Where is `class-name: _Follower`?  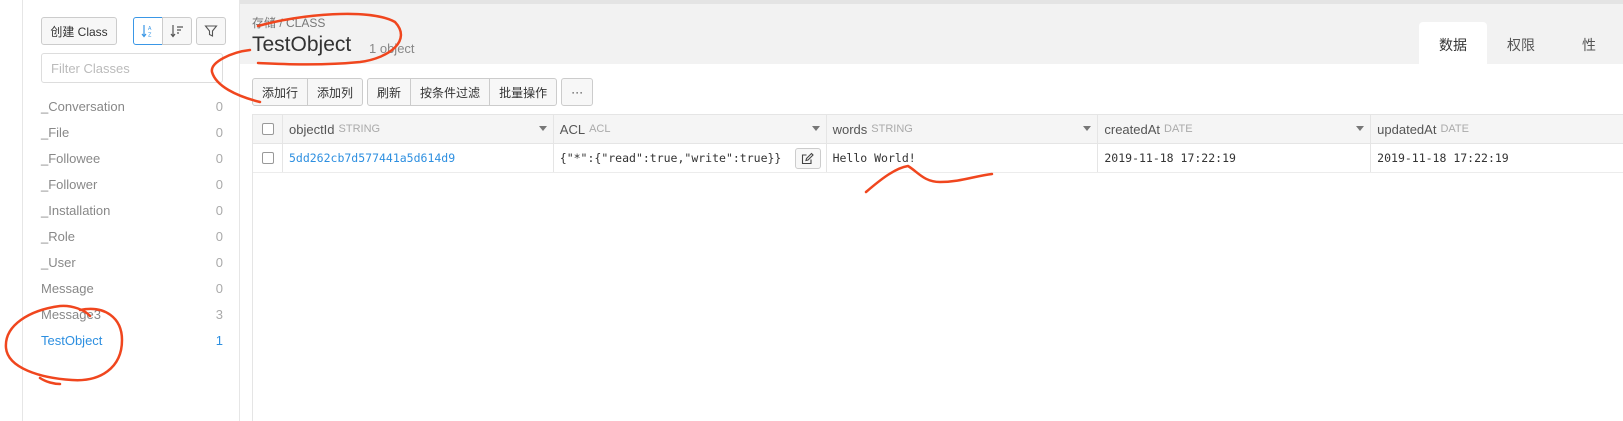 class-name: _Follower is located at coordinates (69, 184).